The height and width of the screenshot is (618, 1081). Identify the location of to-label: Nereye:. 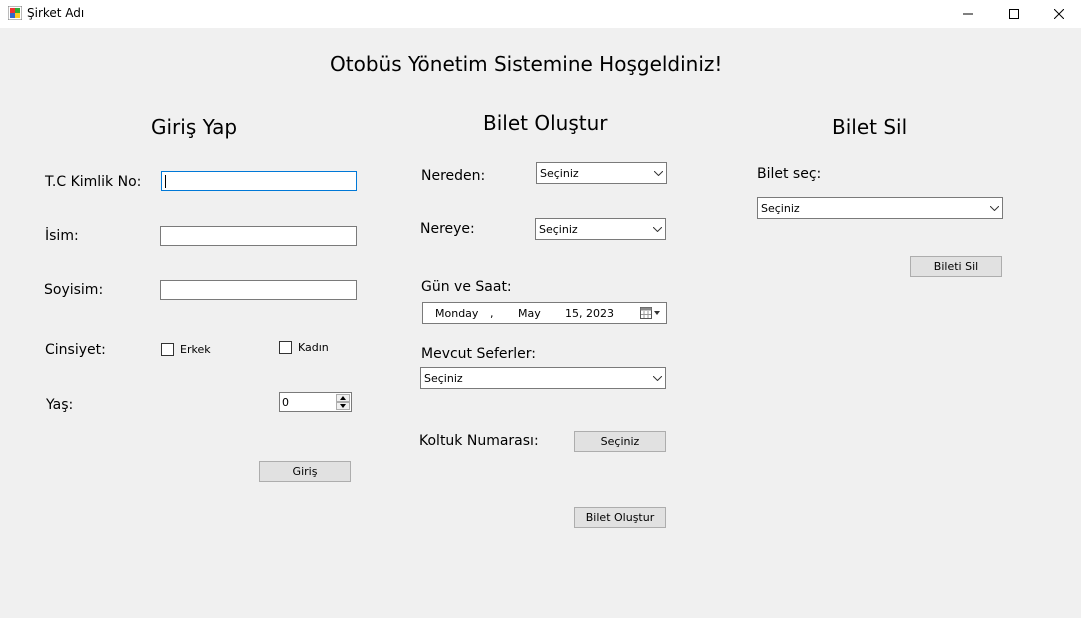
(447, 229).